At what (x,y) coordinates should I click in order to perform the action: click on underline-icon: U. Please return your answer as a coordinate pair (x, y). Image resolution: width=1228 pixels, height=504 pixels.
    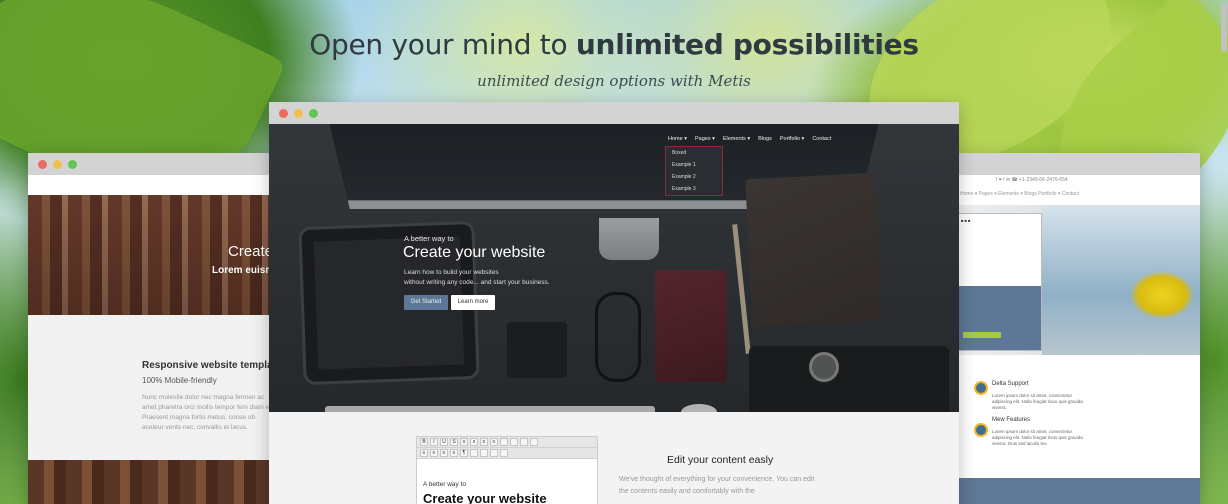
    Looking at the image, I should click on (444, 442).